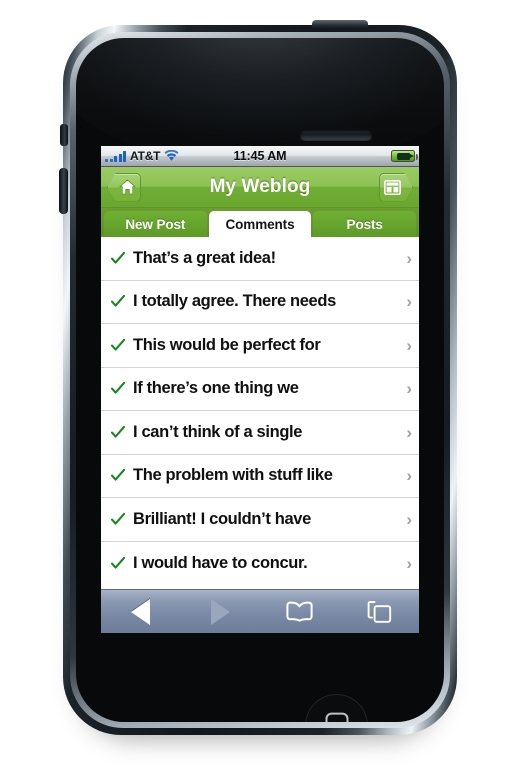  I want to click on pages-icon, so click(379, 611).